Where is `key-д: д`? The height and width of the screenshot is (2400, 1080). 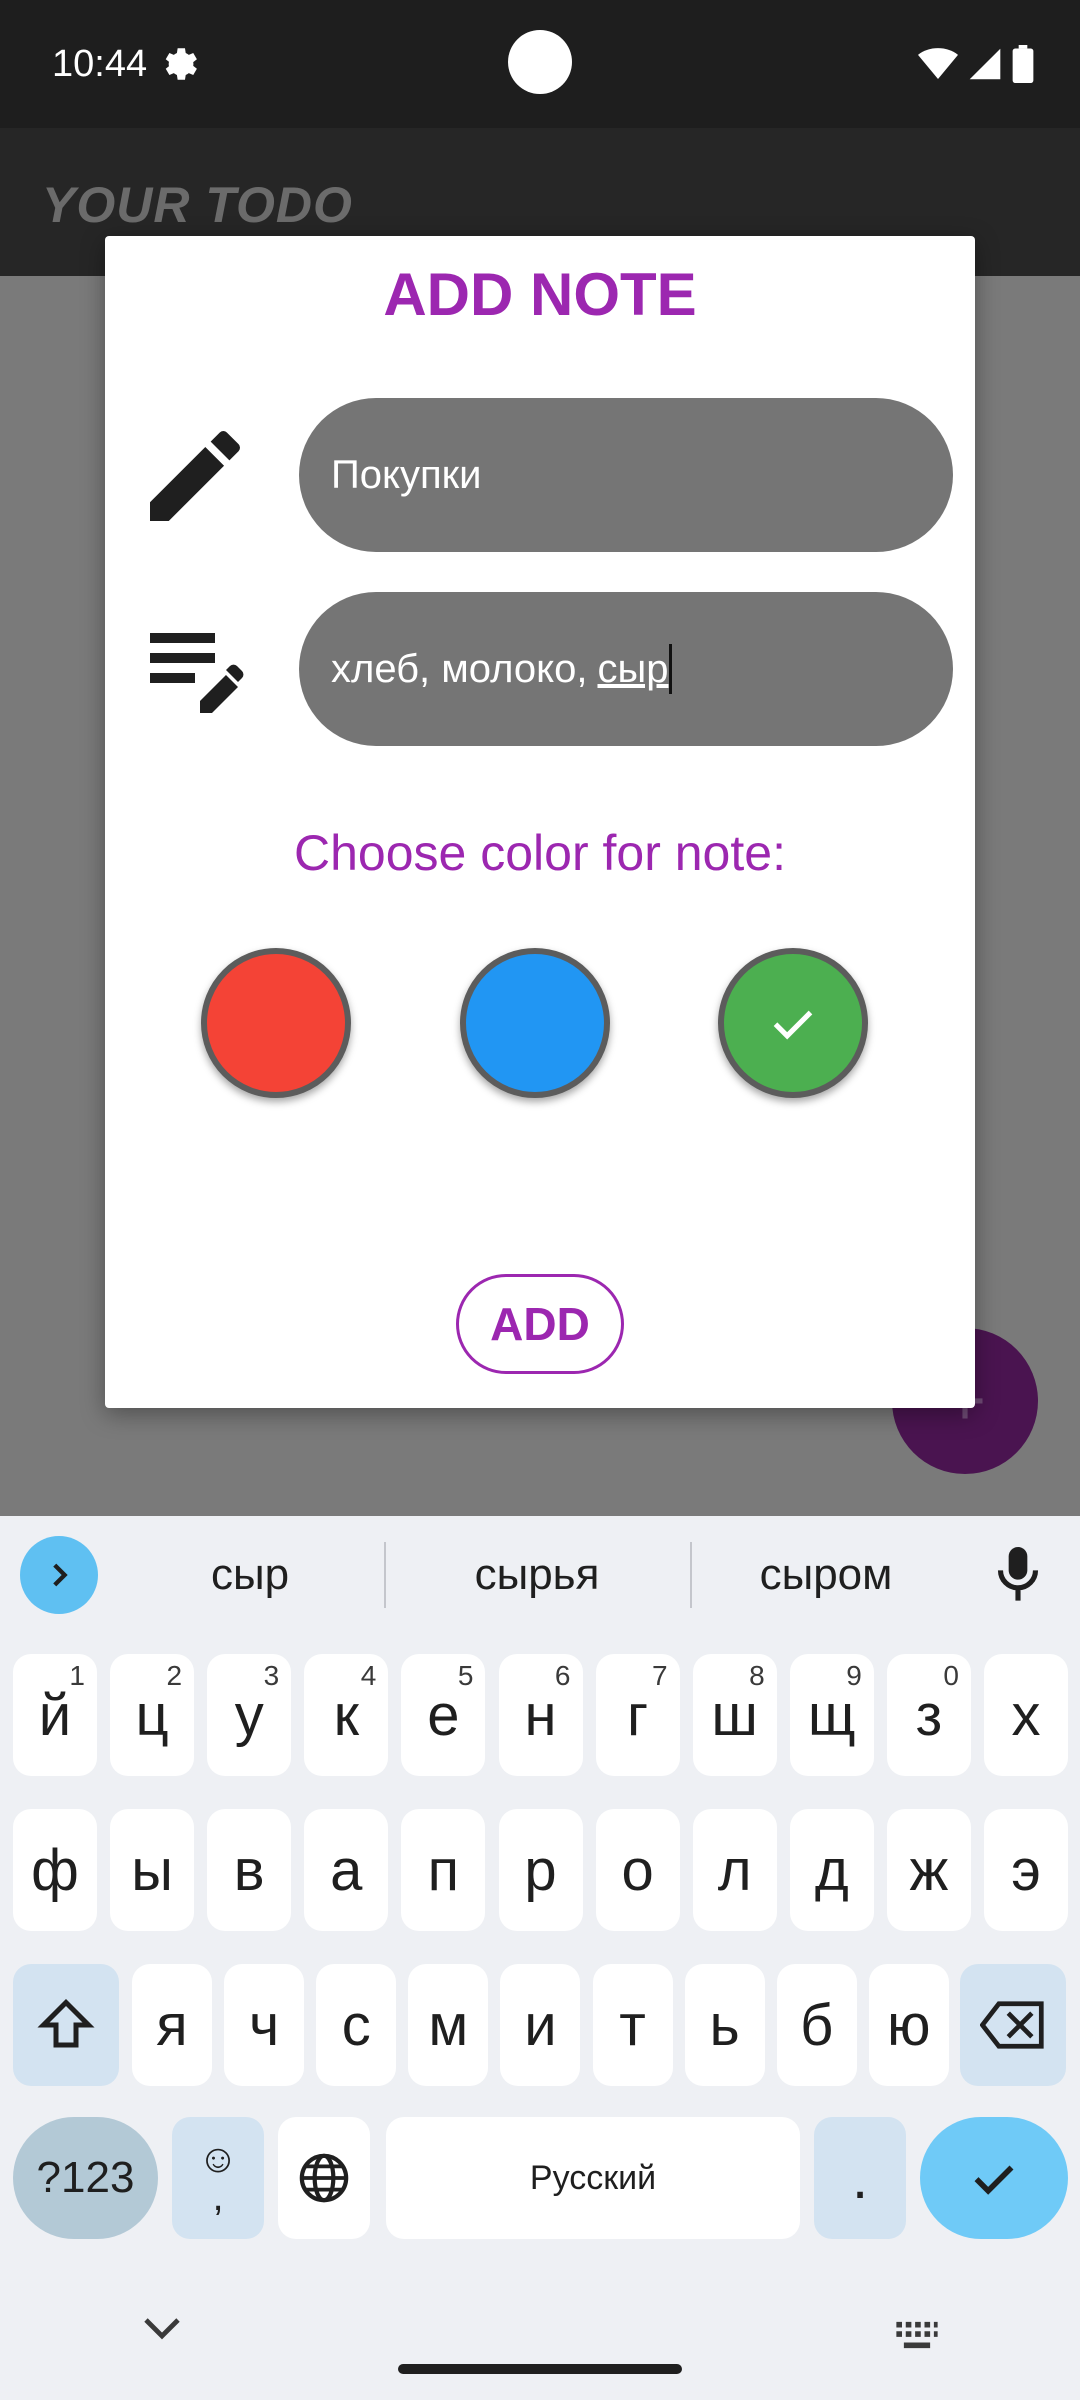 key-д: д is located at coordinates (831, 1870).